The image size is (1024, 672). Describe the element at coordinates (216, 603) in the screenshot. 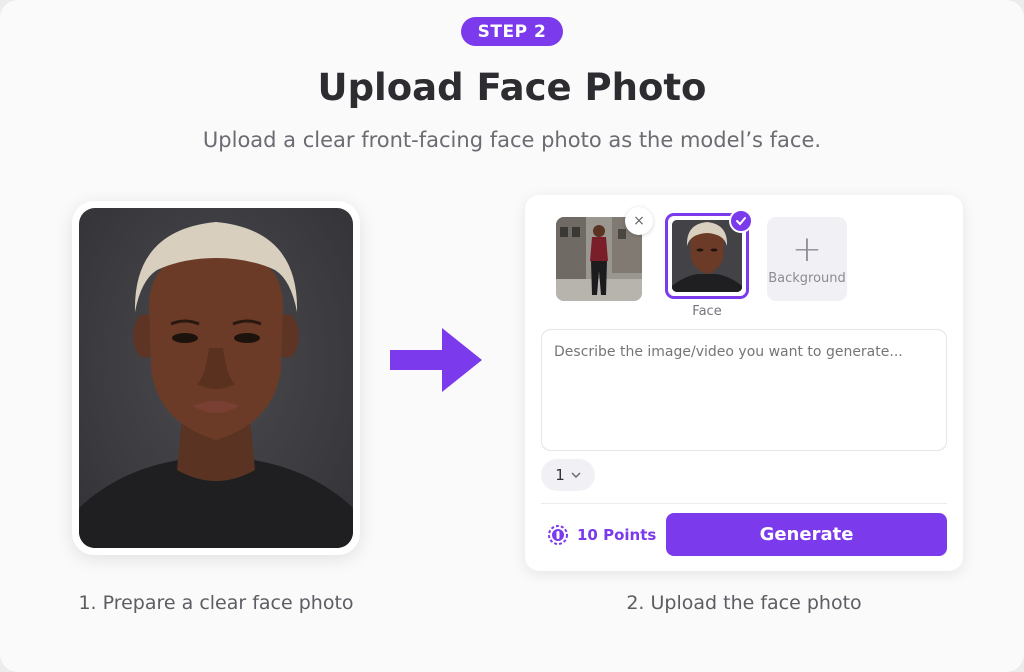

I see `left-caption: 1. Prepare a clear face photo` at that location.